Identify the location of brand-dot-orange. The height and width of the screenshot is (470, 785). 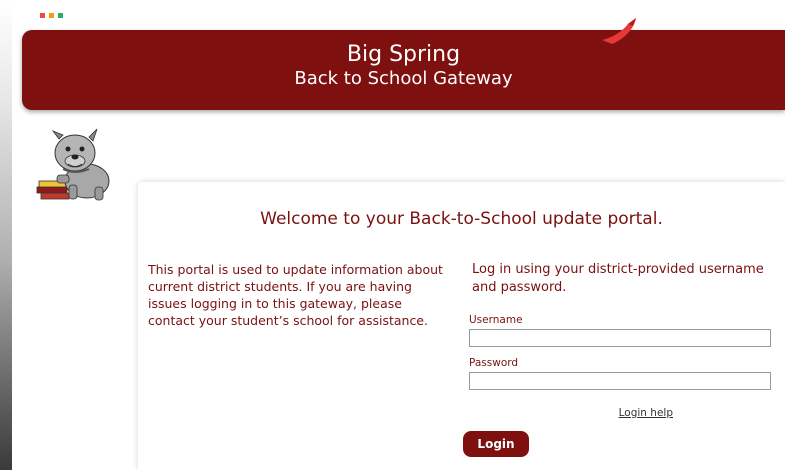
(51, 15).